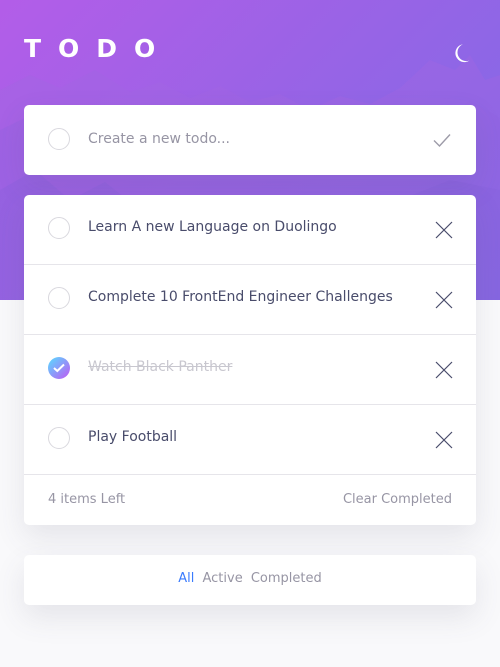  What do you see at coordinates (286, 578) in the screenshot?
I see `filter-completed: Completed` at bounding box center [286, 578].